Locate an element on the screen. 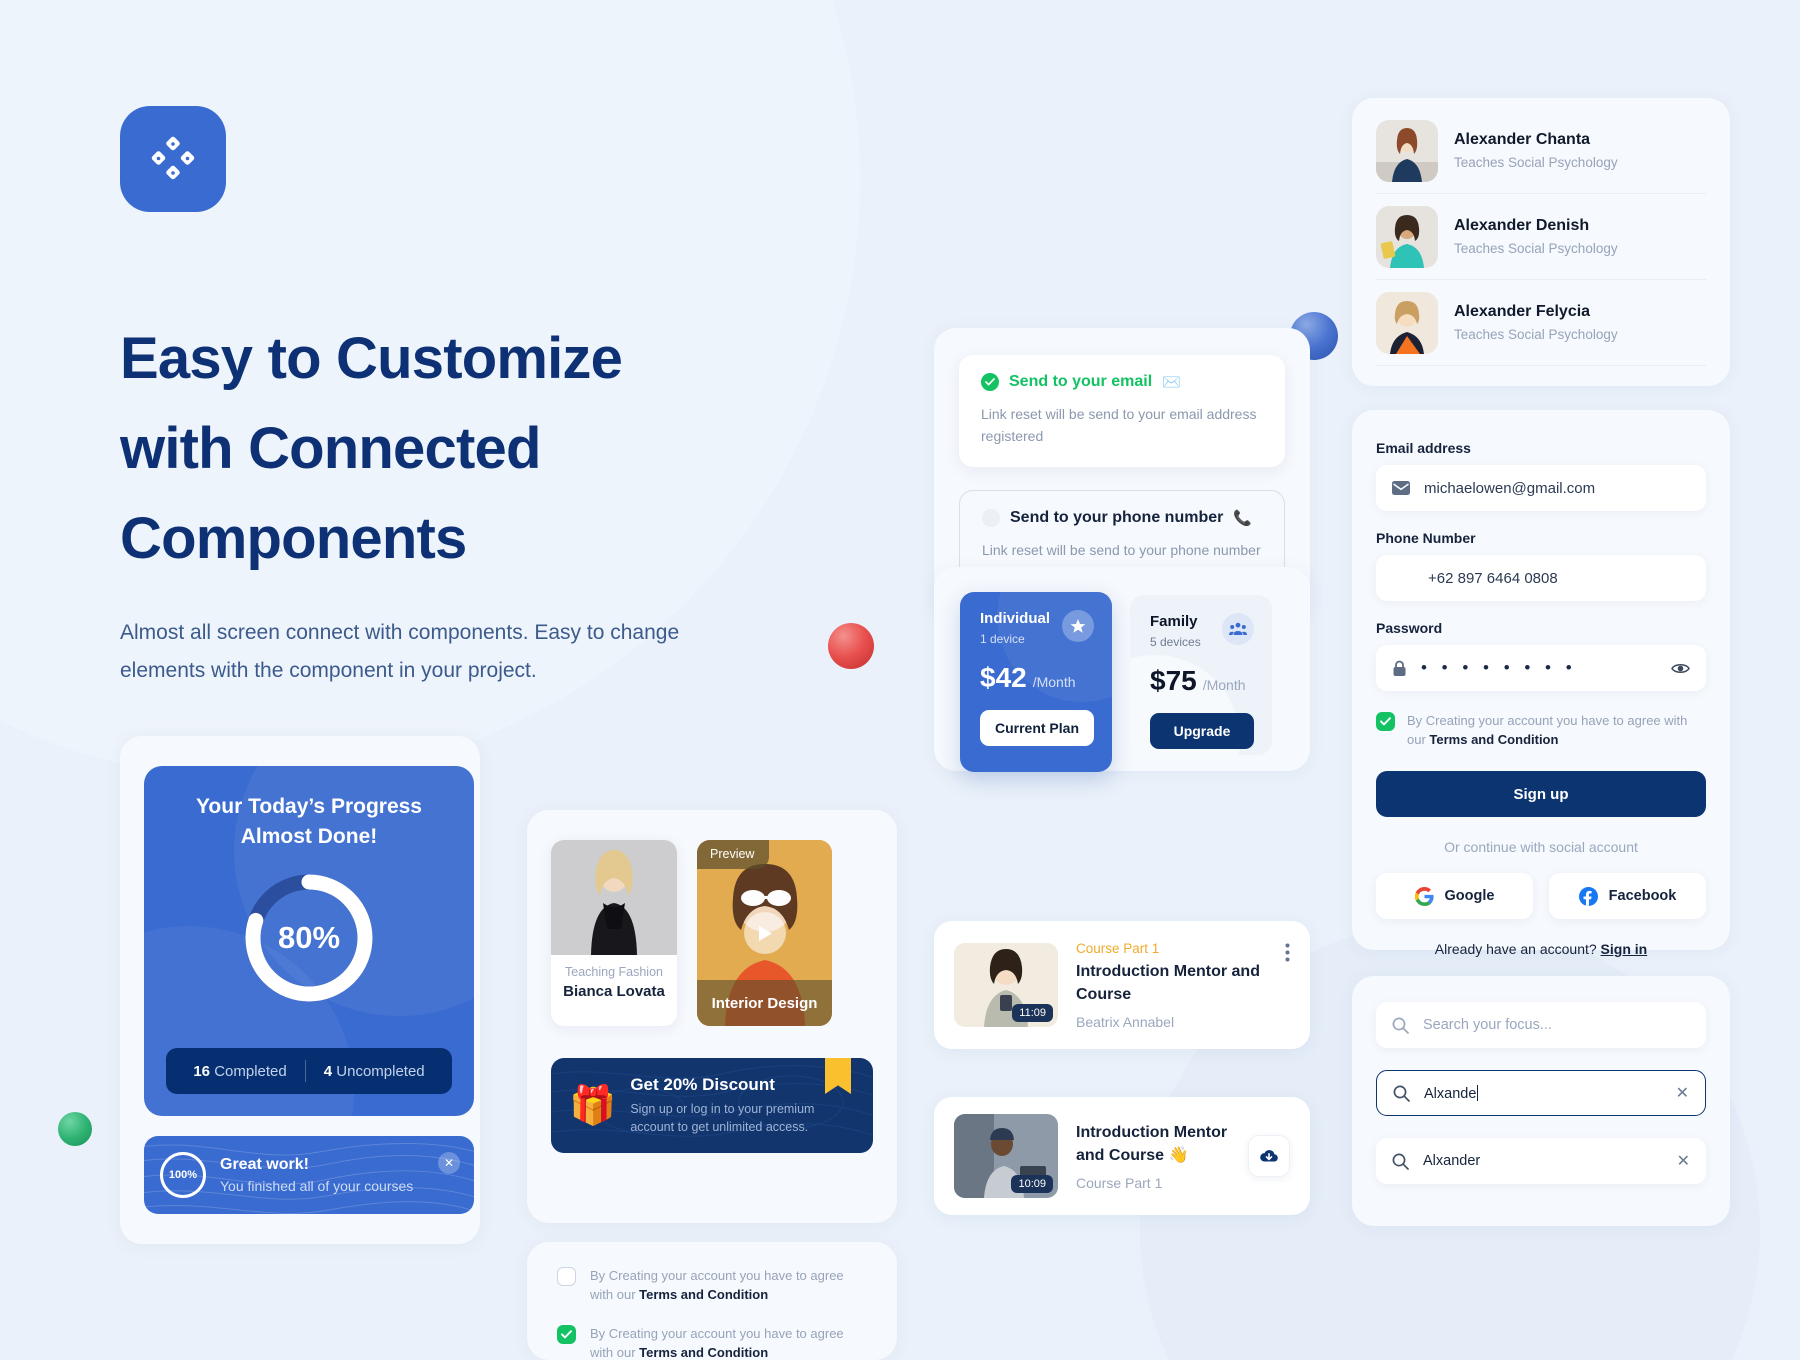  terms-link-1: Terms and Condition is located at coordinates (703, 1294).